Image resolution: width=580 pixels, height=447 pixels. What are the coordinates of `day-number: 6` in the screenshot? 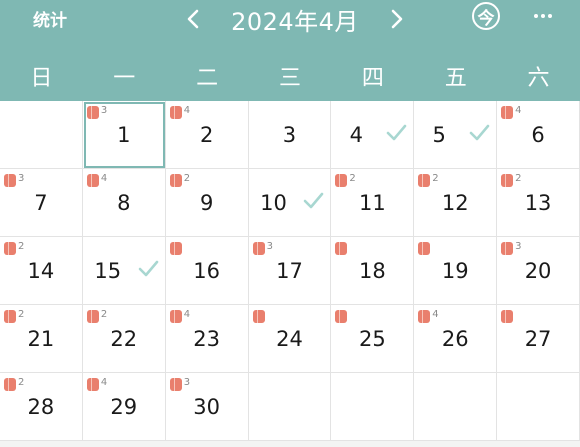 It's located at (538, 135).